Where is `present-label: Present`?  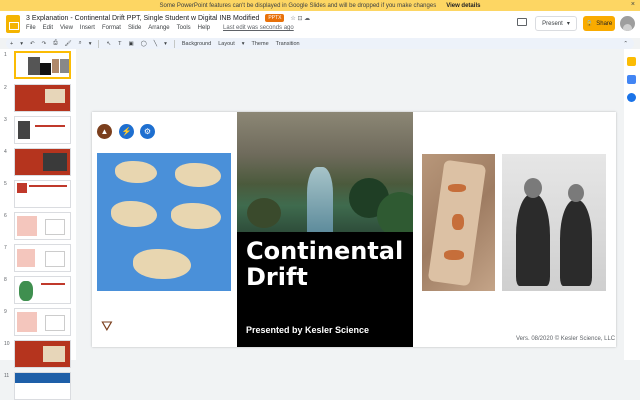 present-label: Present is located at coordinates (552, 23).